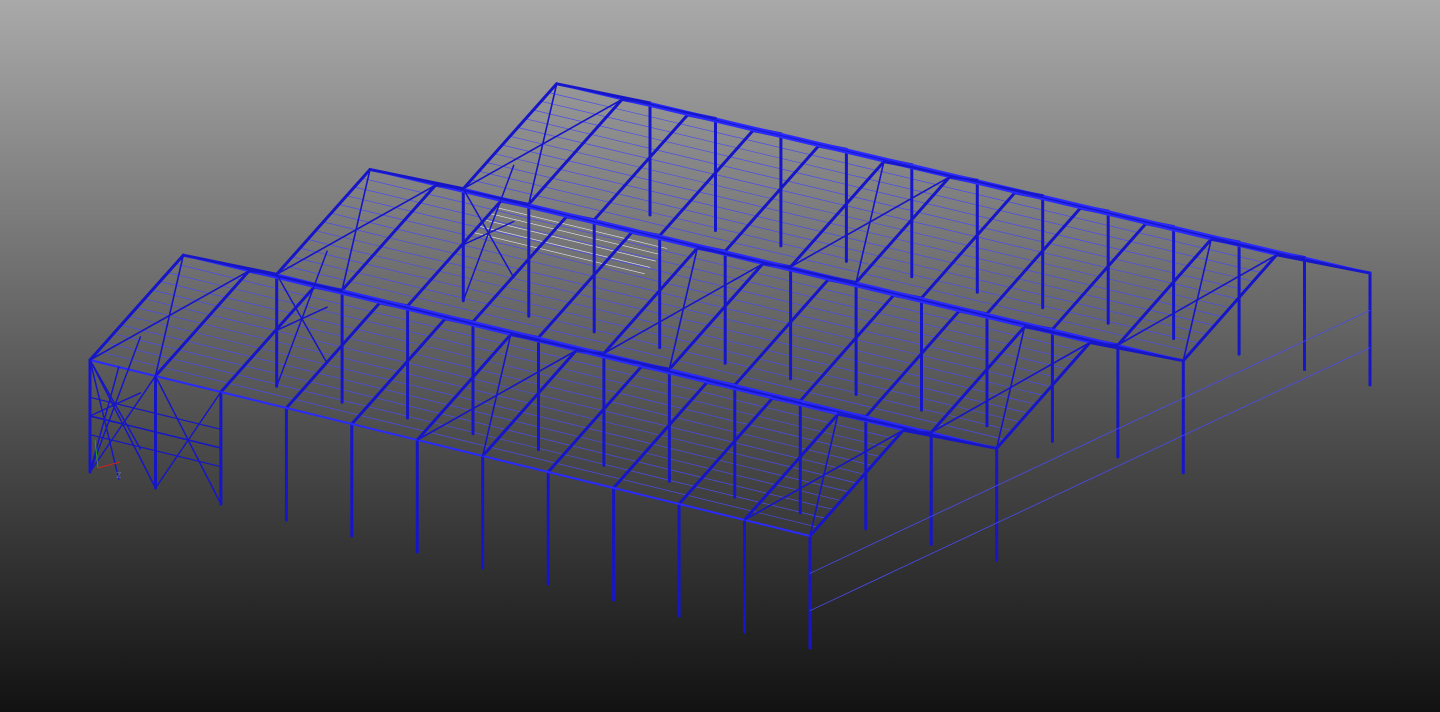 This screenshot has width=1440, height=712. I want to click on z-axis-label: Z, so click(119, 475).